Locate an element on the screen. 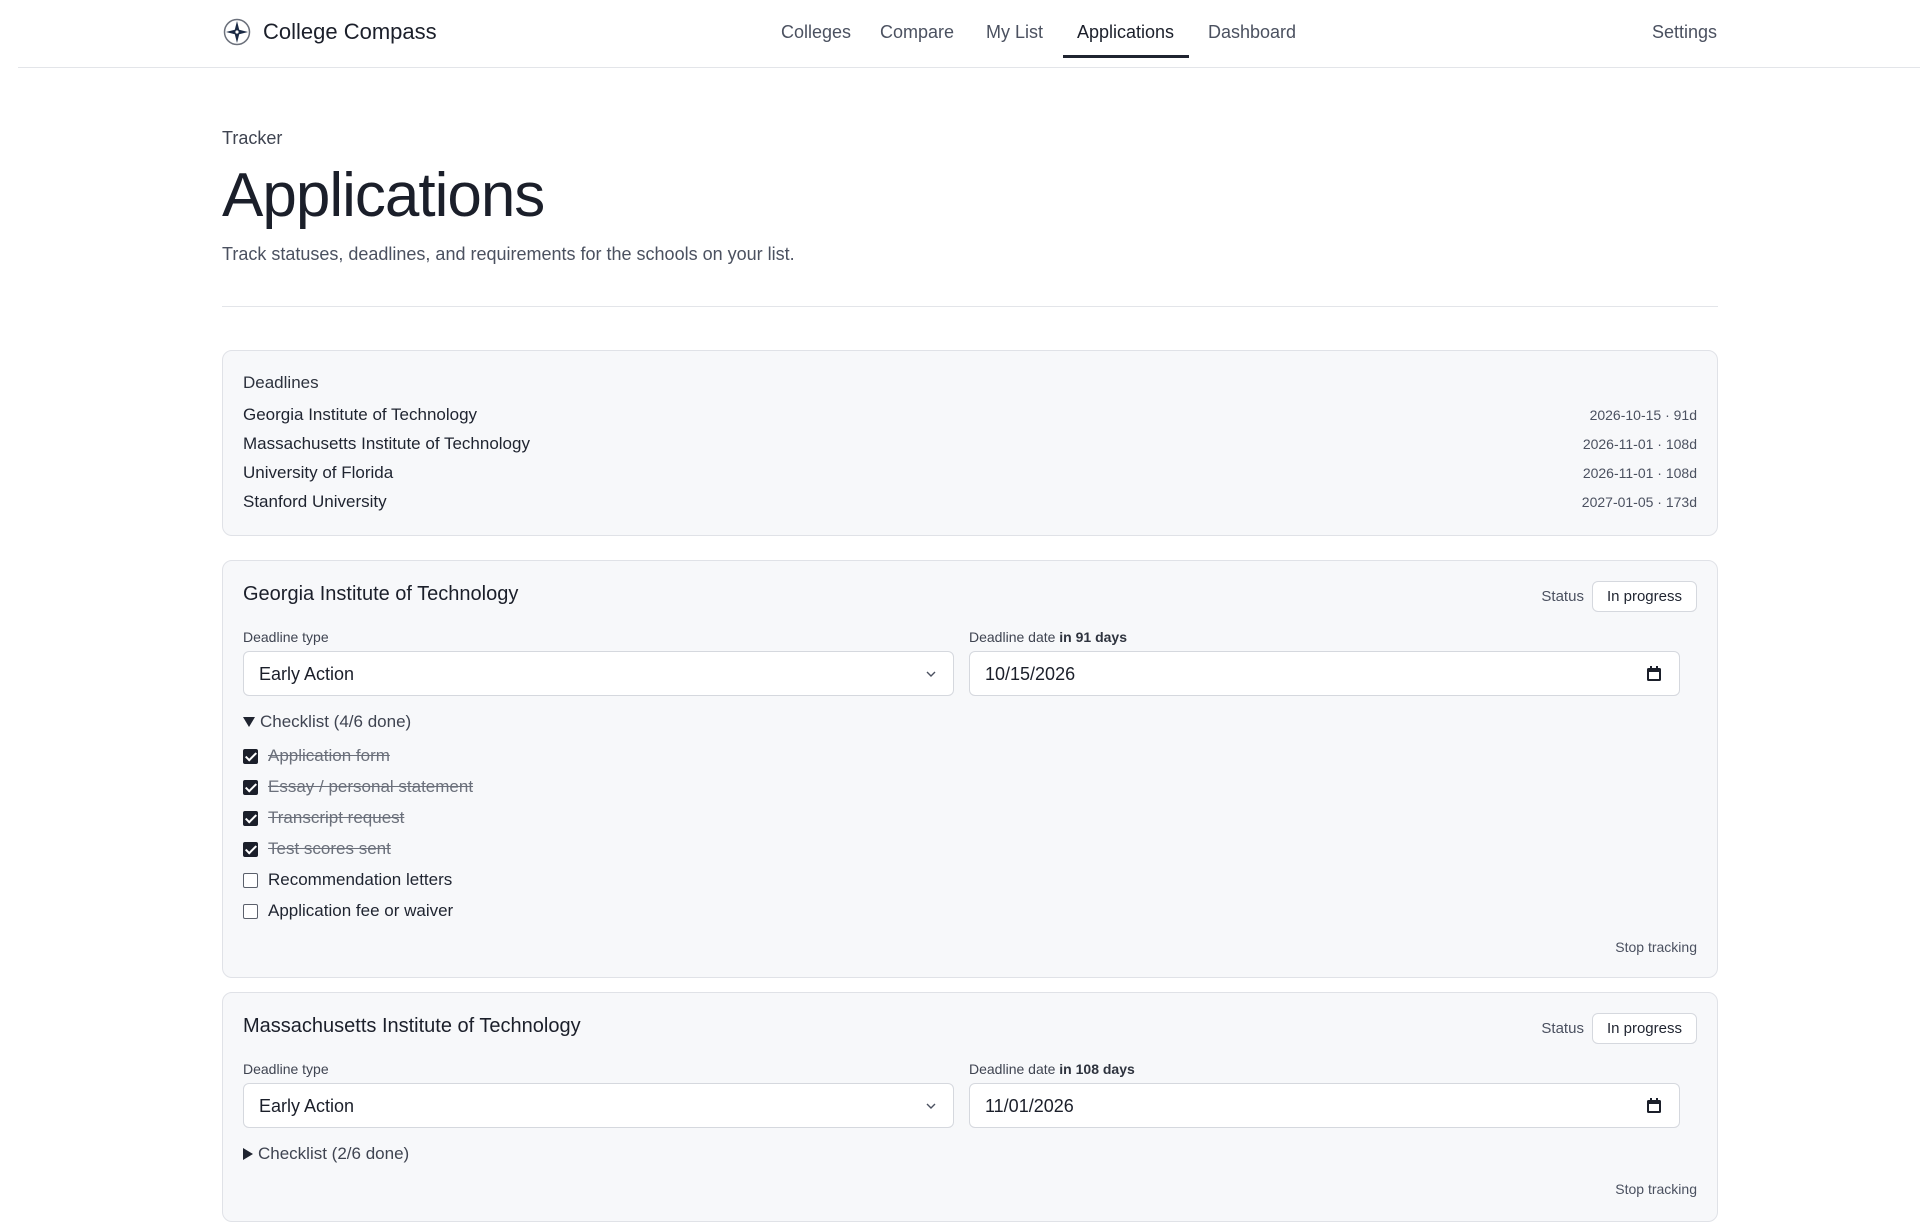  triangle-down-icon is located at coordinates (249, 722).